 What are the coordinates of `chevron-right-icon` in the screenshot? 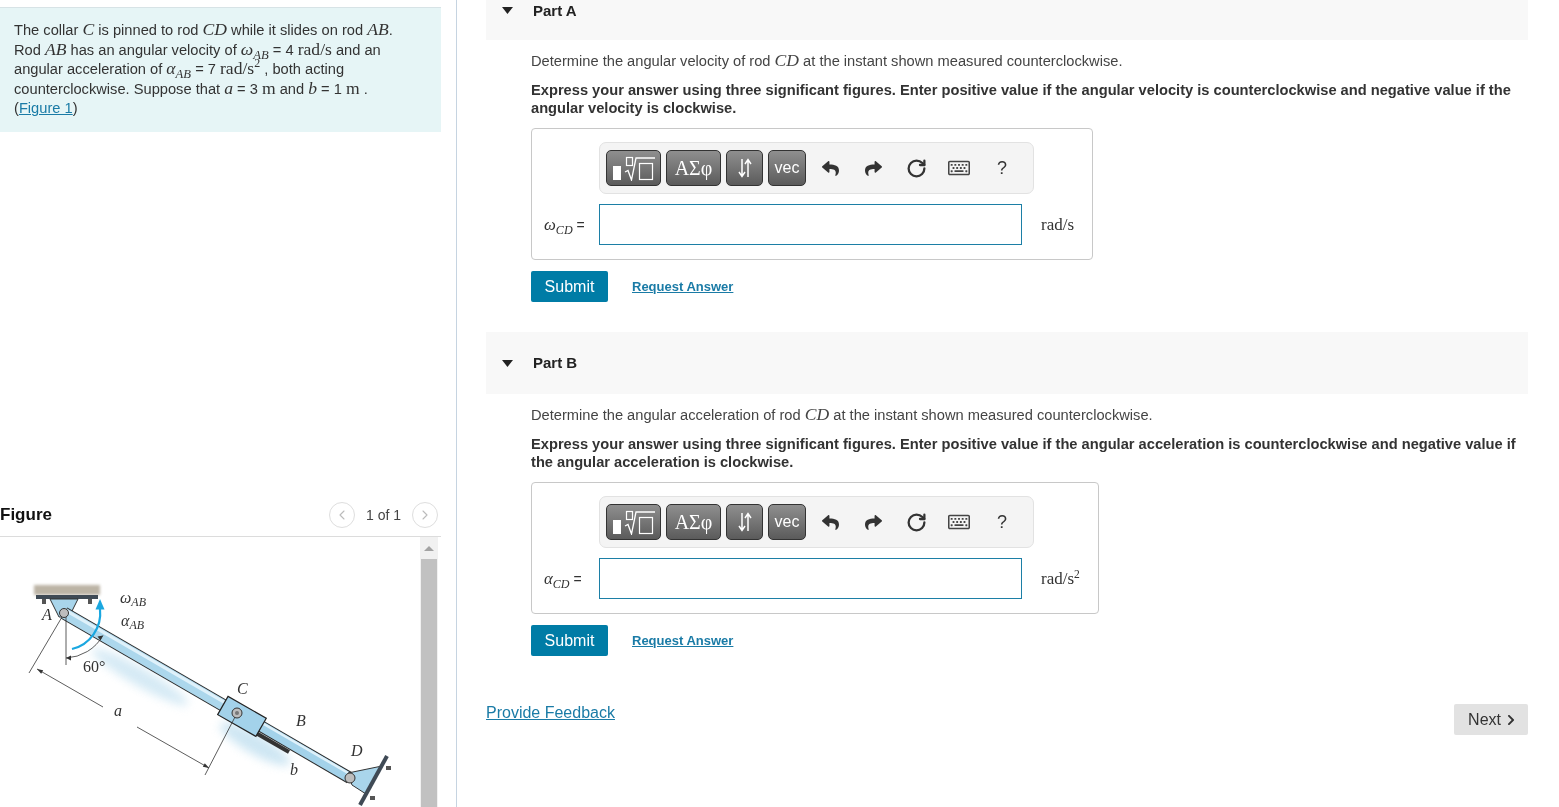 It's located at (1511, 719).